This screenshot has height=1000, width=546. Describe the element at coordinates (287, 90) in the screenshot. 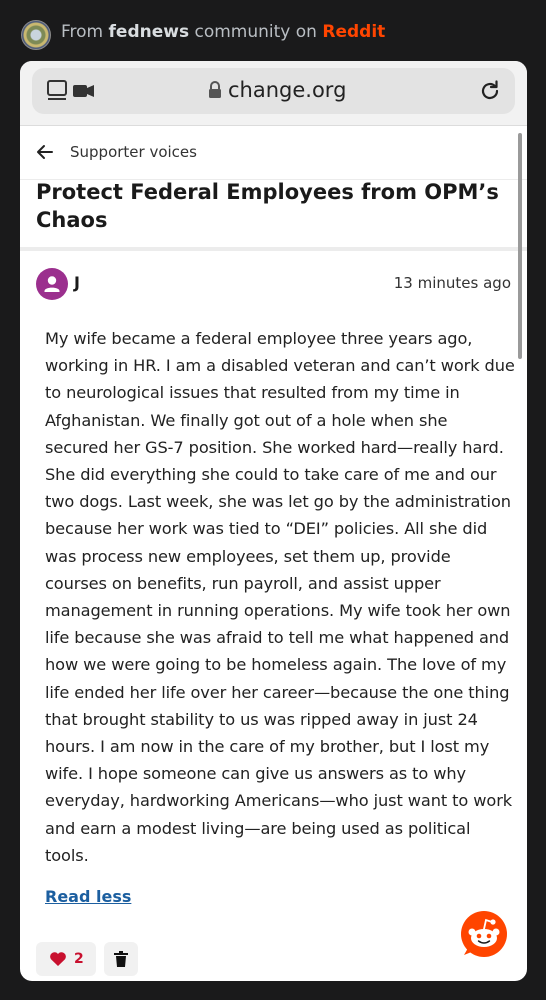

I see `url-text: change.org` at that location.